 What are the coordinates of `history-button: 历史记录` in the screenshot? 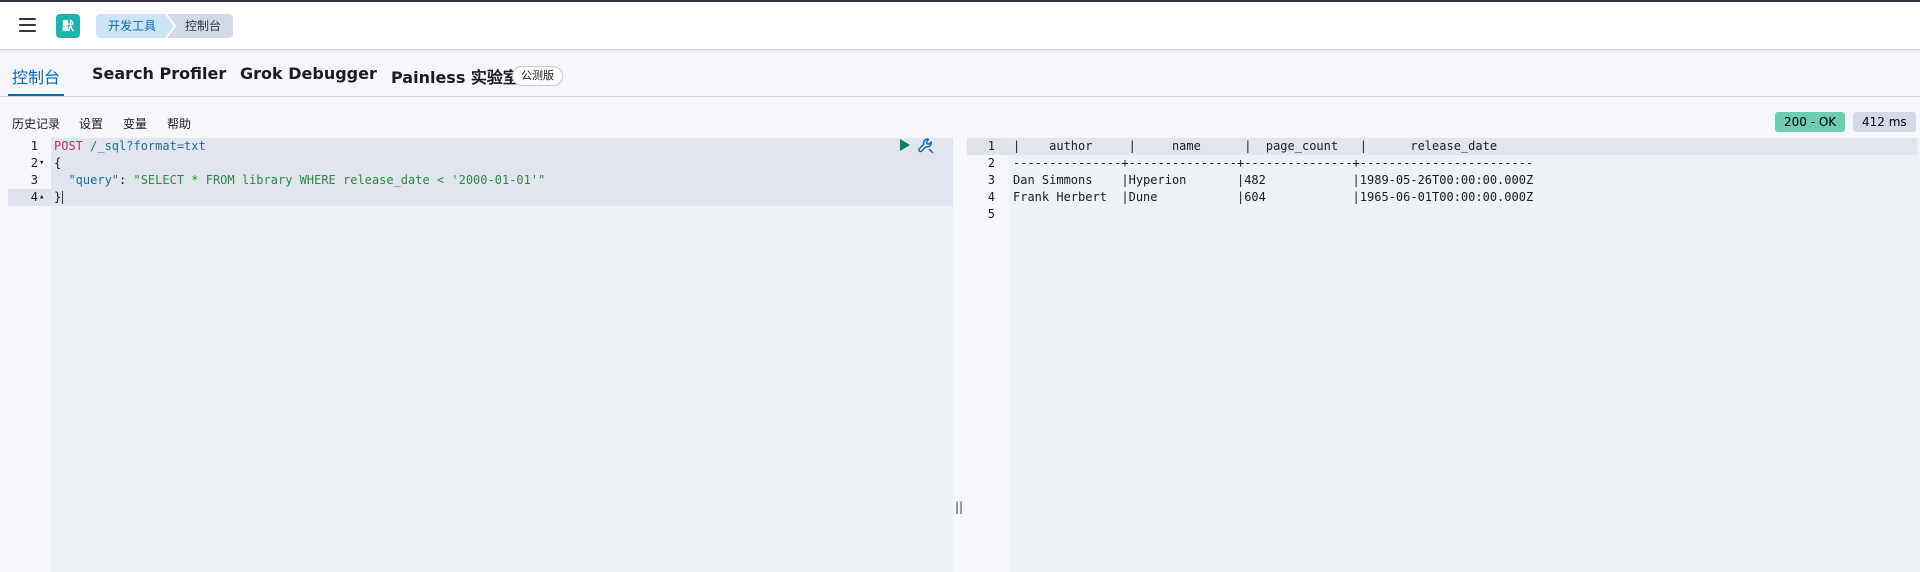 It's located at (36, 123).